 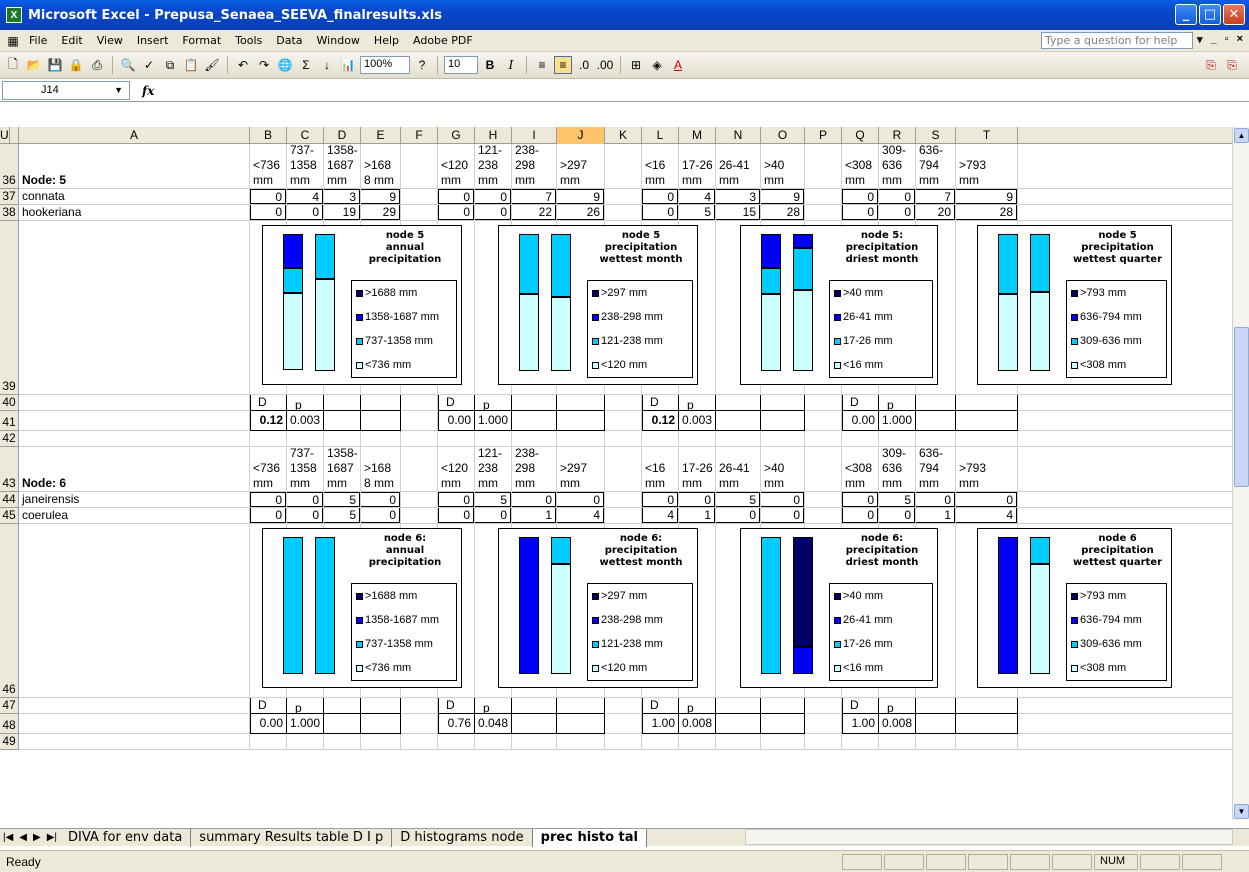 I want to click on row-header: 38, so click(x=9, y=213).